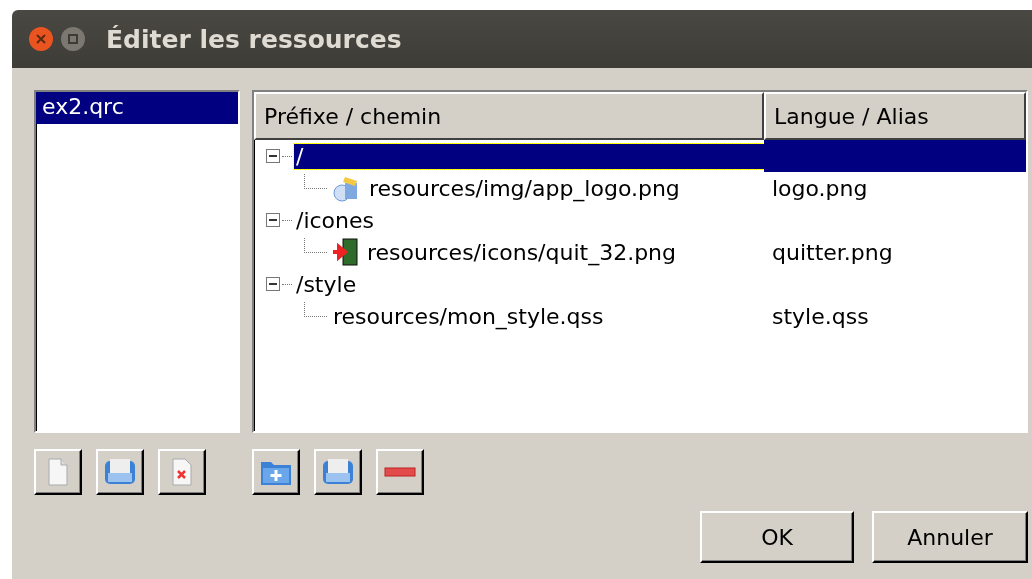  What do you see at coordinates (326, 284) in the screenshot?
I see `prefix-label: /style` at bounding box center [326, 284].